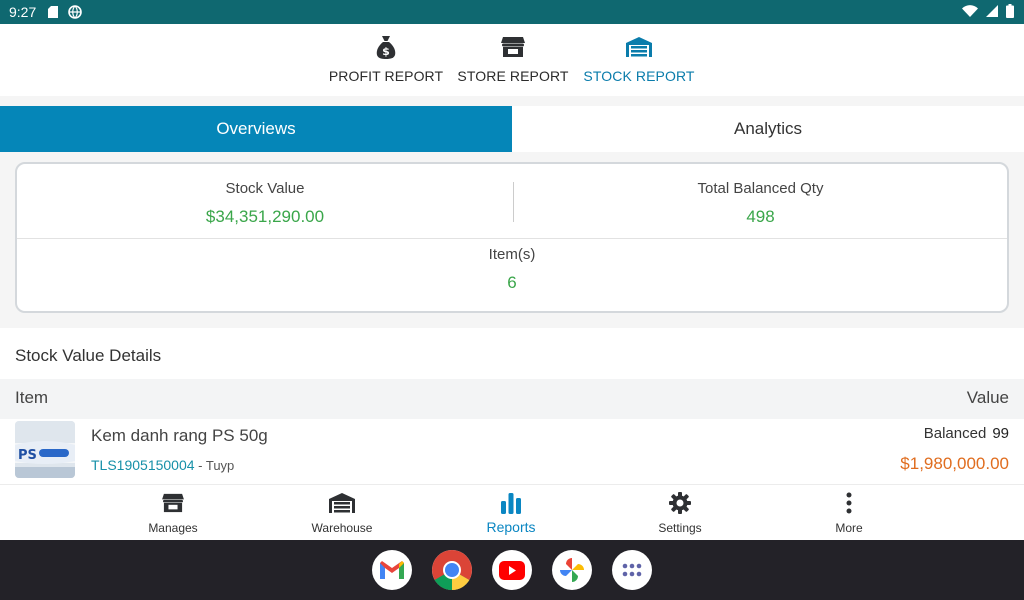 This screenshot has height=600, width=1024. What do you see at coordinates (572, 570) in the screenshot?
I see `photos-icon` at bounding box center [572, 570].